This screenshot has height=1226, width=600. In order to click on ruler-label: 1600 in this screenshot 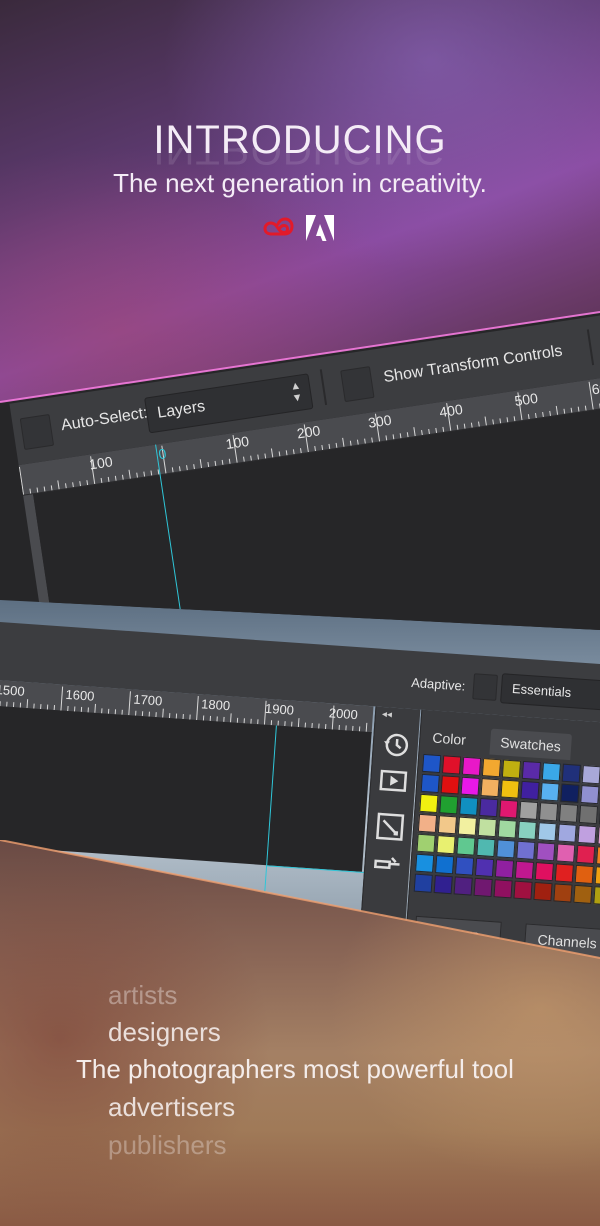, I will do `click(80, 695)`.